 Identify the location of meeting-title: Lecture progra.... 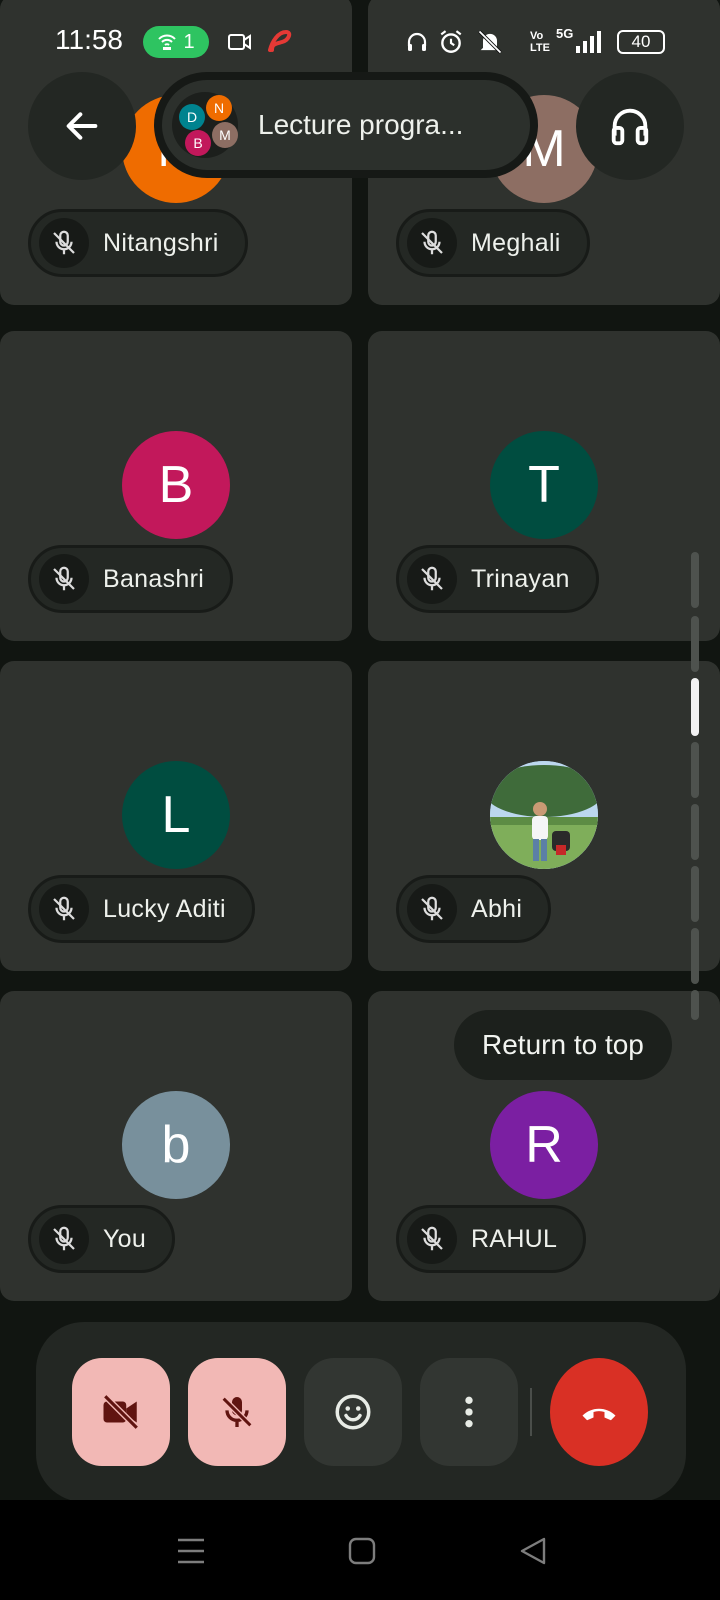
(361, 124).